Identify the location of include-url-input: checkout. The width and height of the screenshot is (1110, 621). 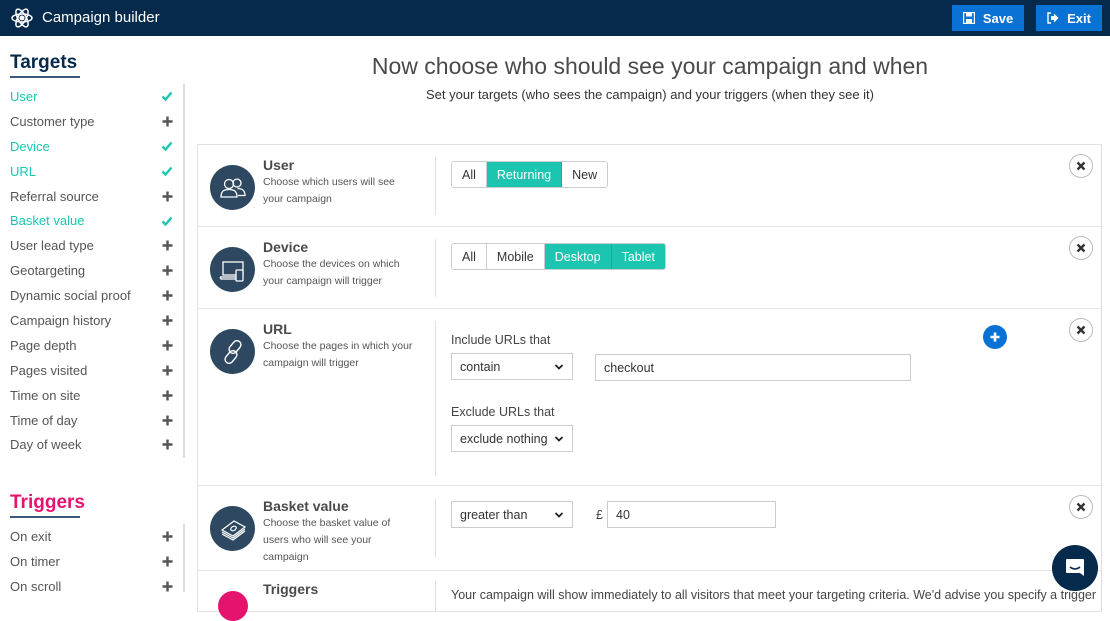
(753, 367).